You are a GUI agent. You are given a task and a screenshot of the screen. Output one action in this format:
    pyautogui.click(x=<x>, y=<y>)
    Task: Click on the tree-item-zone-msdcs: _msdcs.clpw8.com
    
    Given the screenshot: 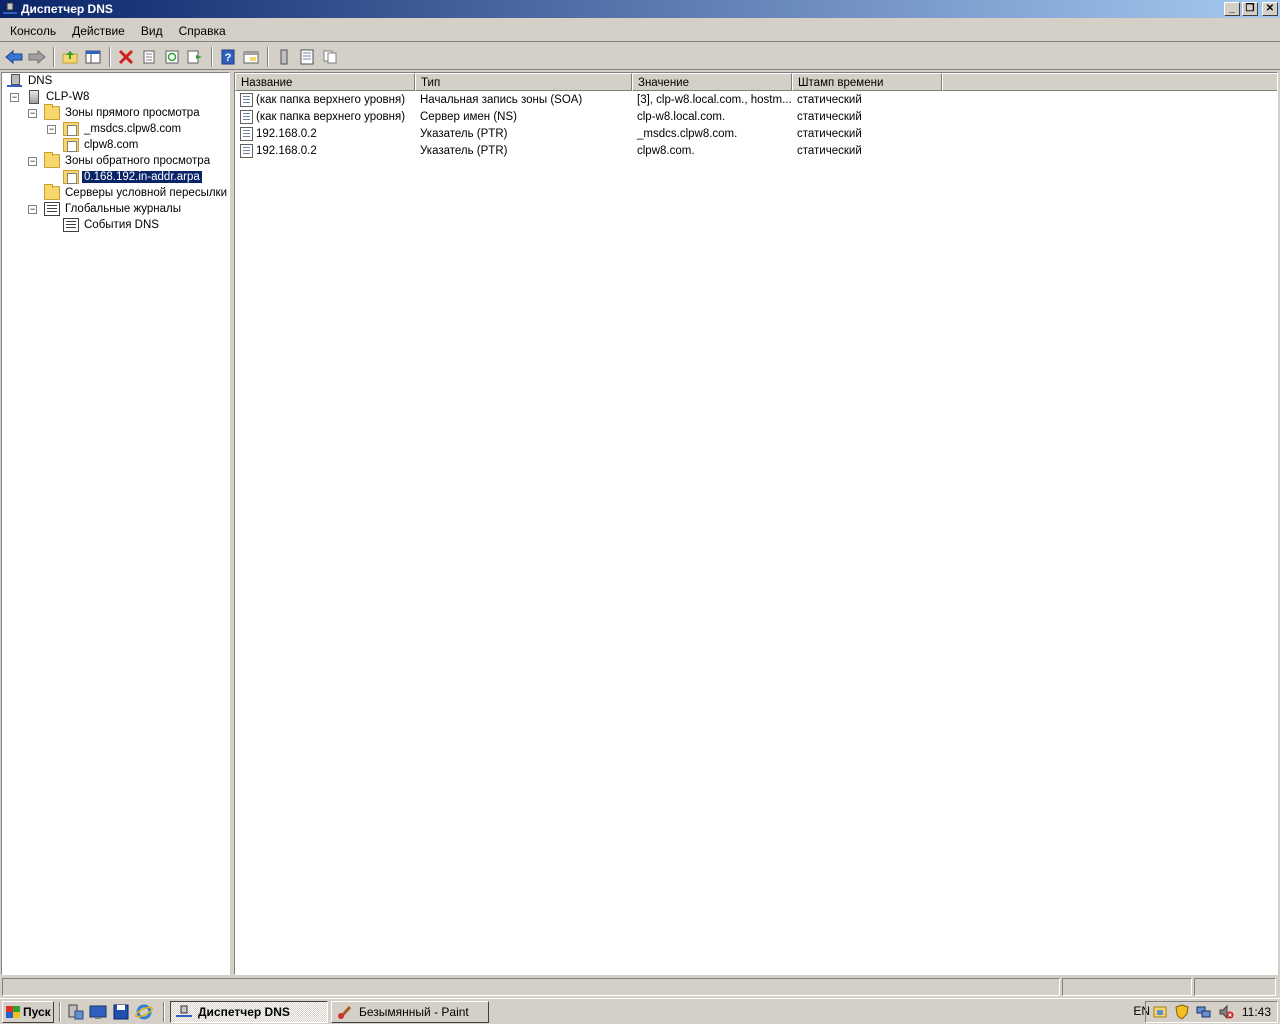 What is the action you would take?
    pyautogui.click(x=123, y=129)
    